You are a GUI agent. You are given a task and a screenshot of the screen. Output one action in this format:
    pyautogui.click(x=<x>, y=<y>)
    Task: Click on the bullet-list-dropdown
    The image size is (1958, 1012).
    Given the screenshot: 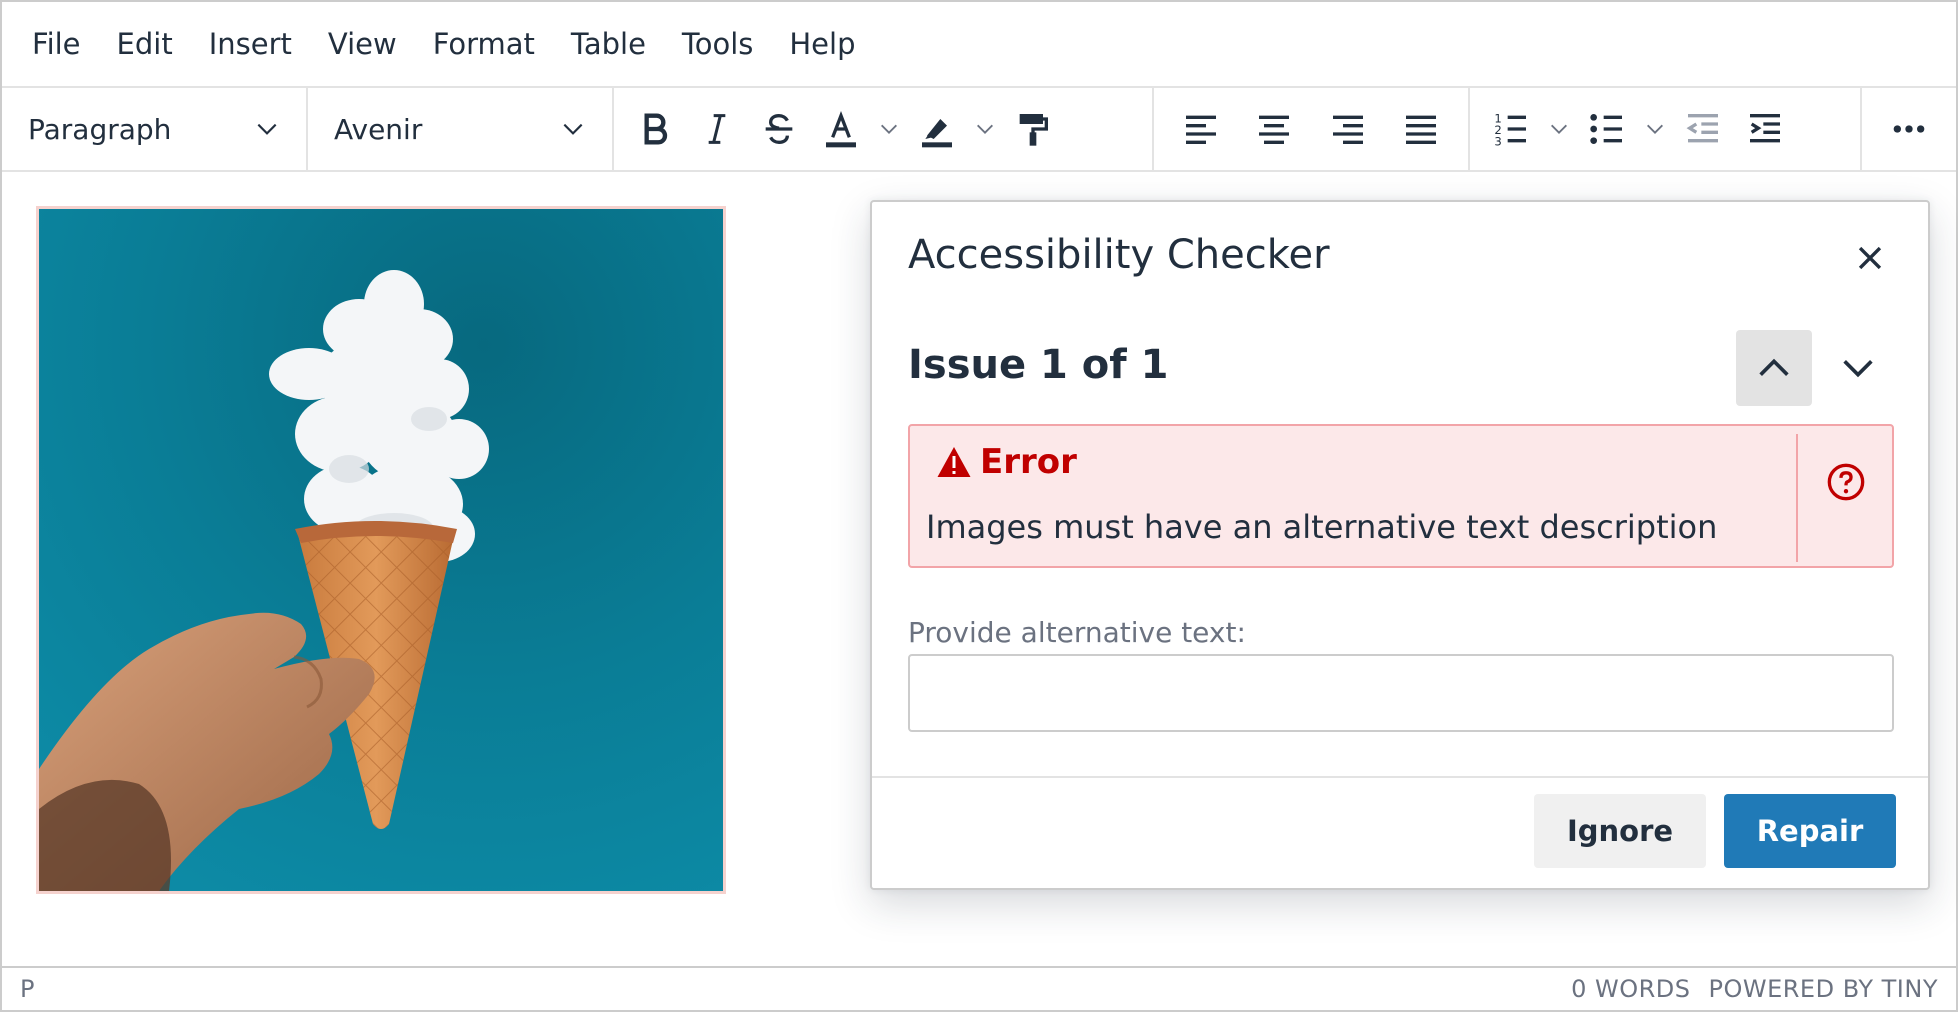 What is the action you would take?
    pyautogui.click(x=1655, y=129)
    